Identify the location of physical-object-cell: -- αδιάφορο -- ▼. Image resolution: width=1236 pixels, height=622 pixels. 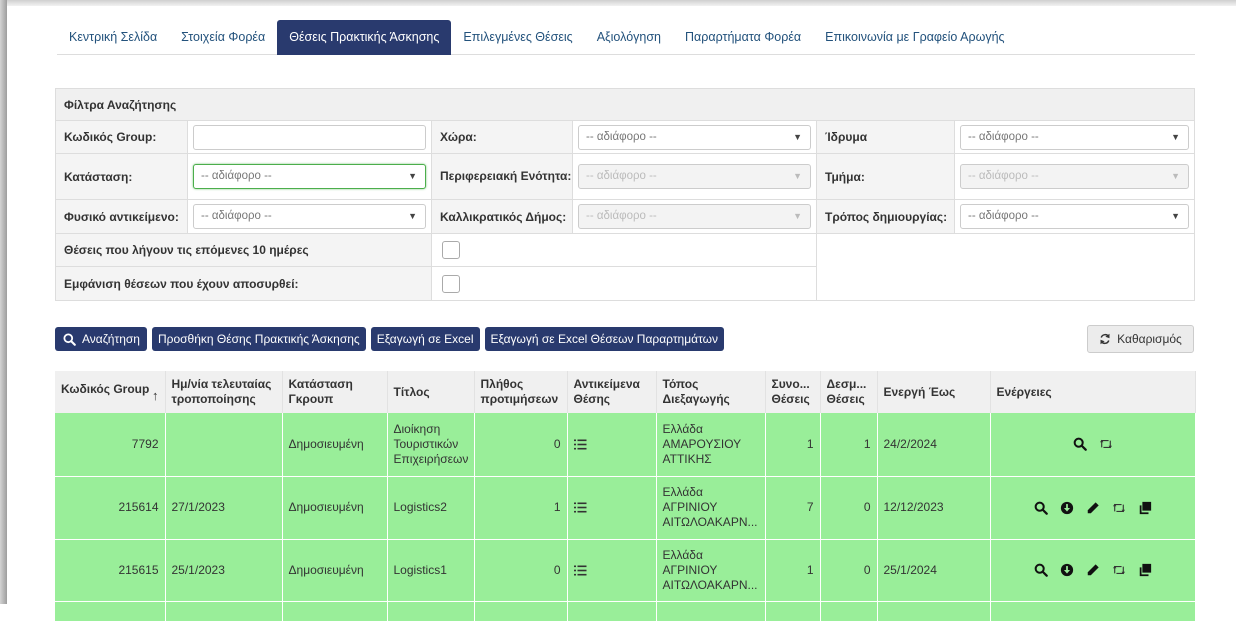
(310, 216).